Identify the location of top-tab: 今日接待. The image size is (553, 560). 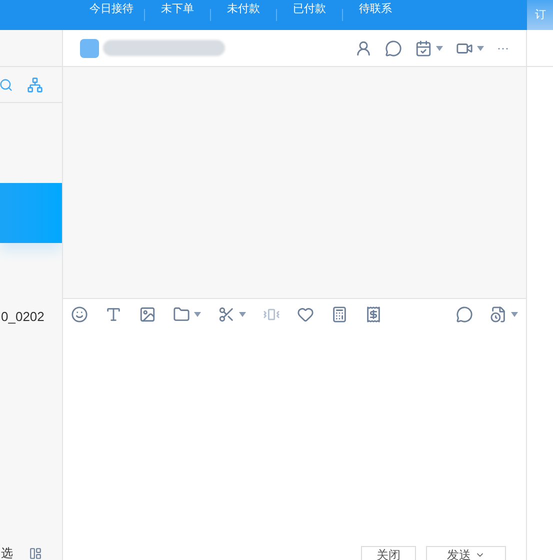
(111, 15).